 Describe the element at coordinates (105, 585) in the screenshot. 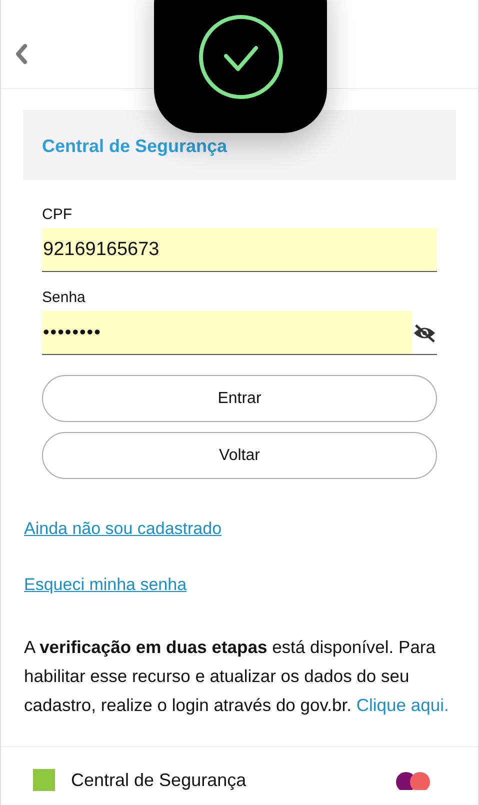

I see `text-link: Esqueci minha senha` at that location.